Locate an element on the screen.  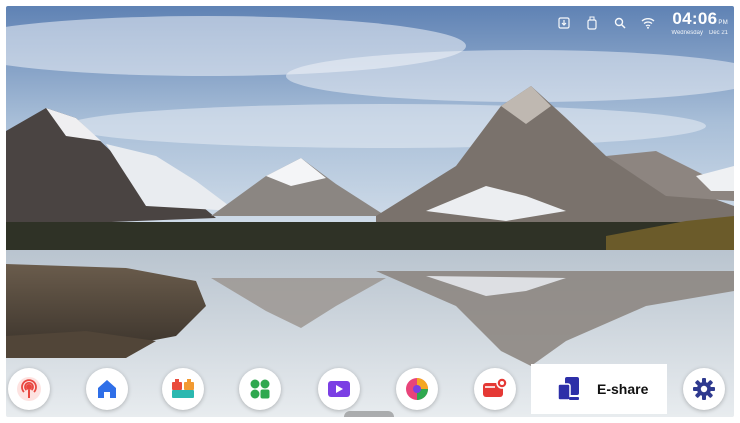
recorder-icon is located at coordinates (495, 387).